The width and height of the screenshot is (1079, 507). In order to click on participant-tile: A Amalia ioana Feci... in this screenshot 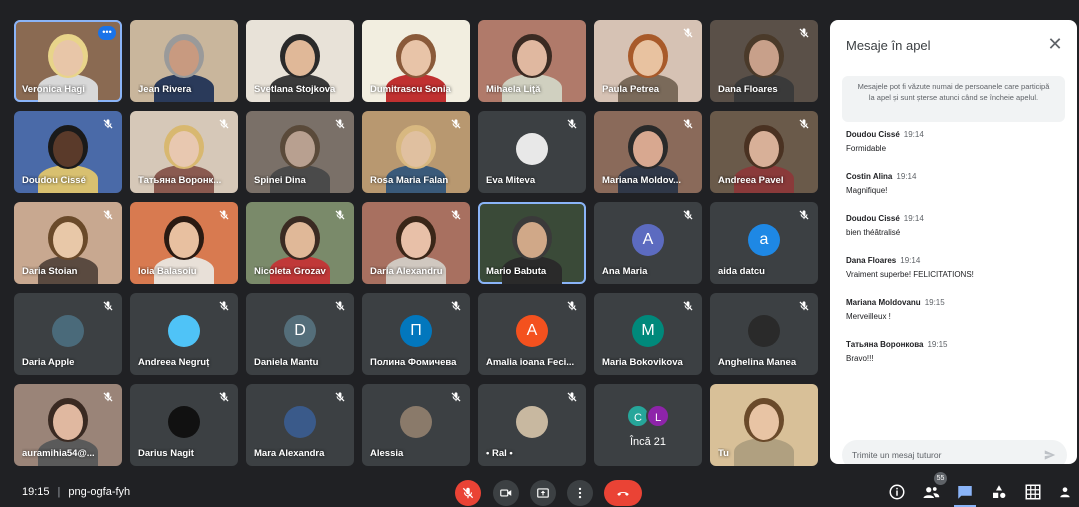, I will do `click(532, 334)`.